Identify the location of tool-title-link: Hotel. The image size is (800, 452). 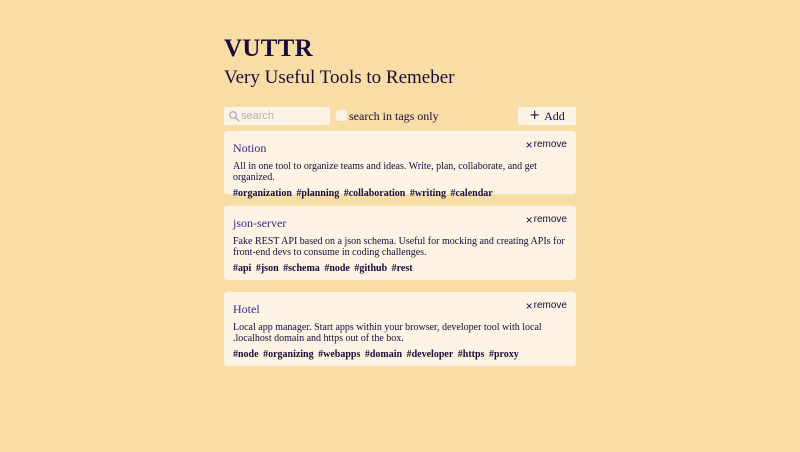
(246, 309).